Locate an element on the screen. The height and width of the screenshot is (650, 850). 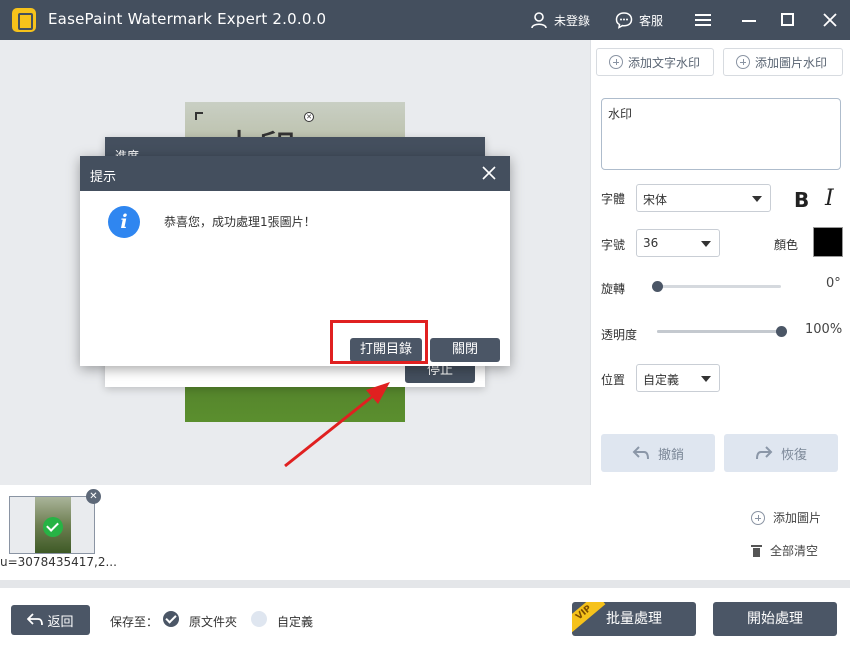
opacity-slider-fill is located at coordinates (719, 331).